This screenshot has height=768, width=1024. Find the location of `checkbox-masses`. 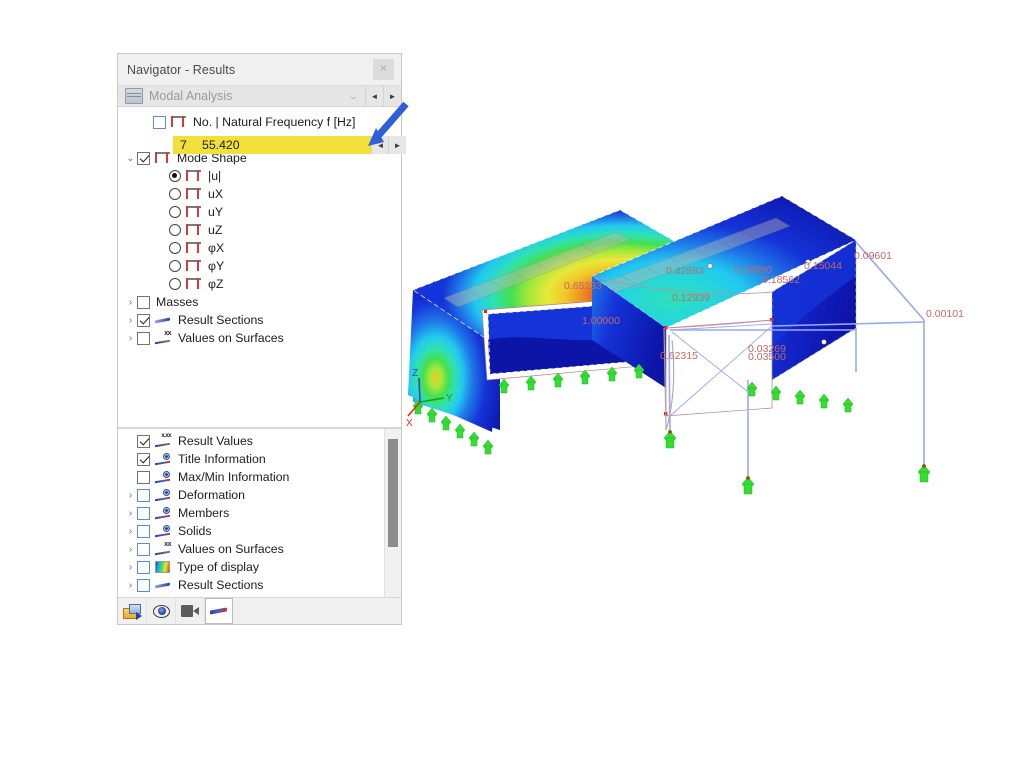

checkbox-masses is located at coordinates (143, 302).